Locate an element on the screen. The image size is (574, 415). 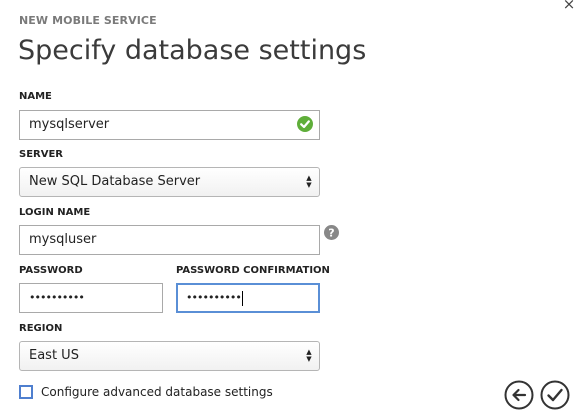
password-field: •••••••••• is located at coordinates (91, 298).